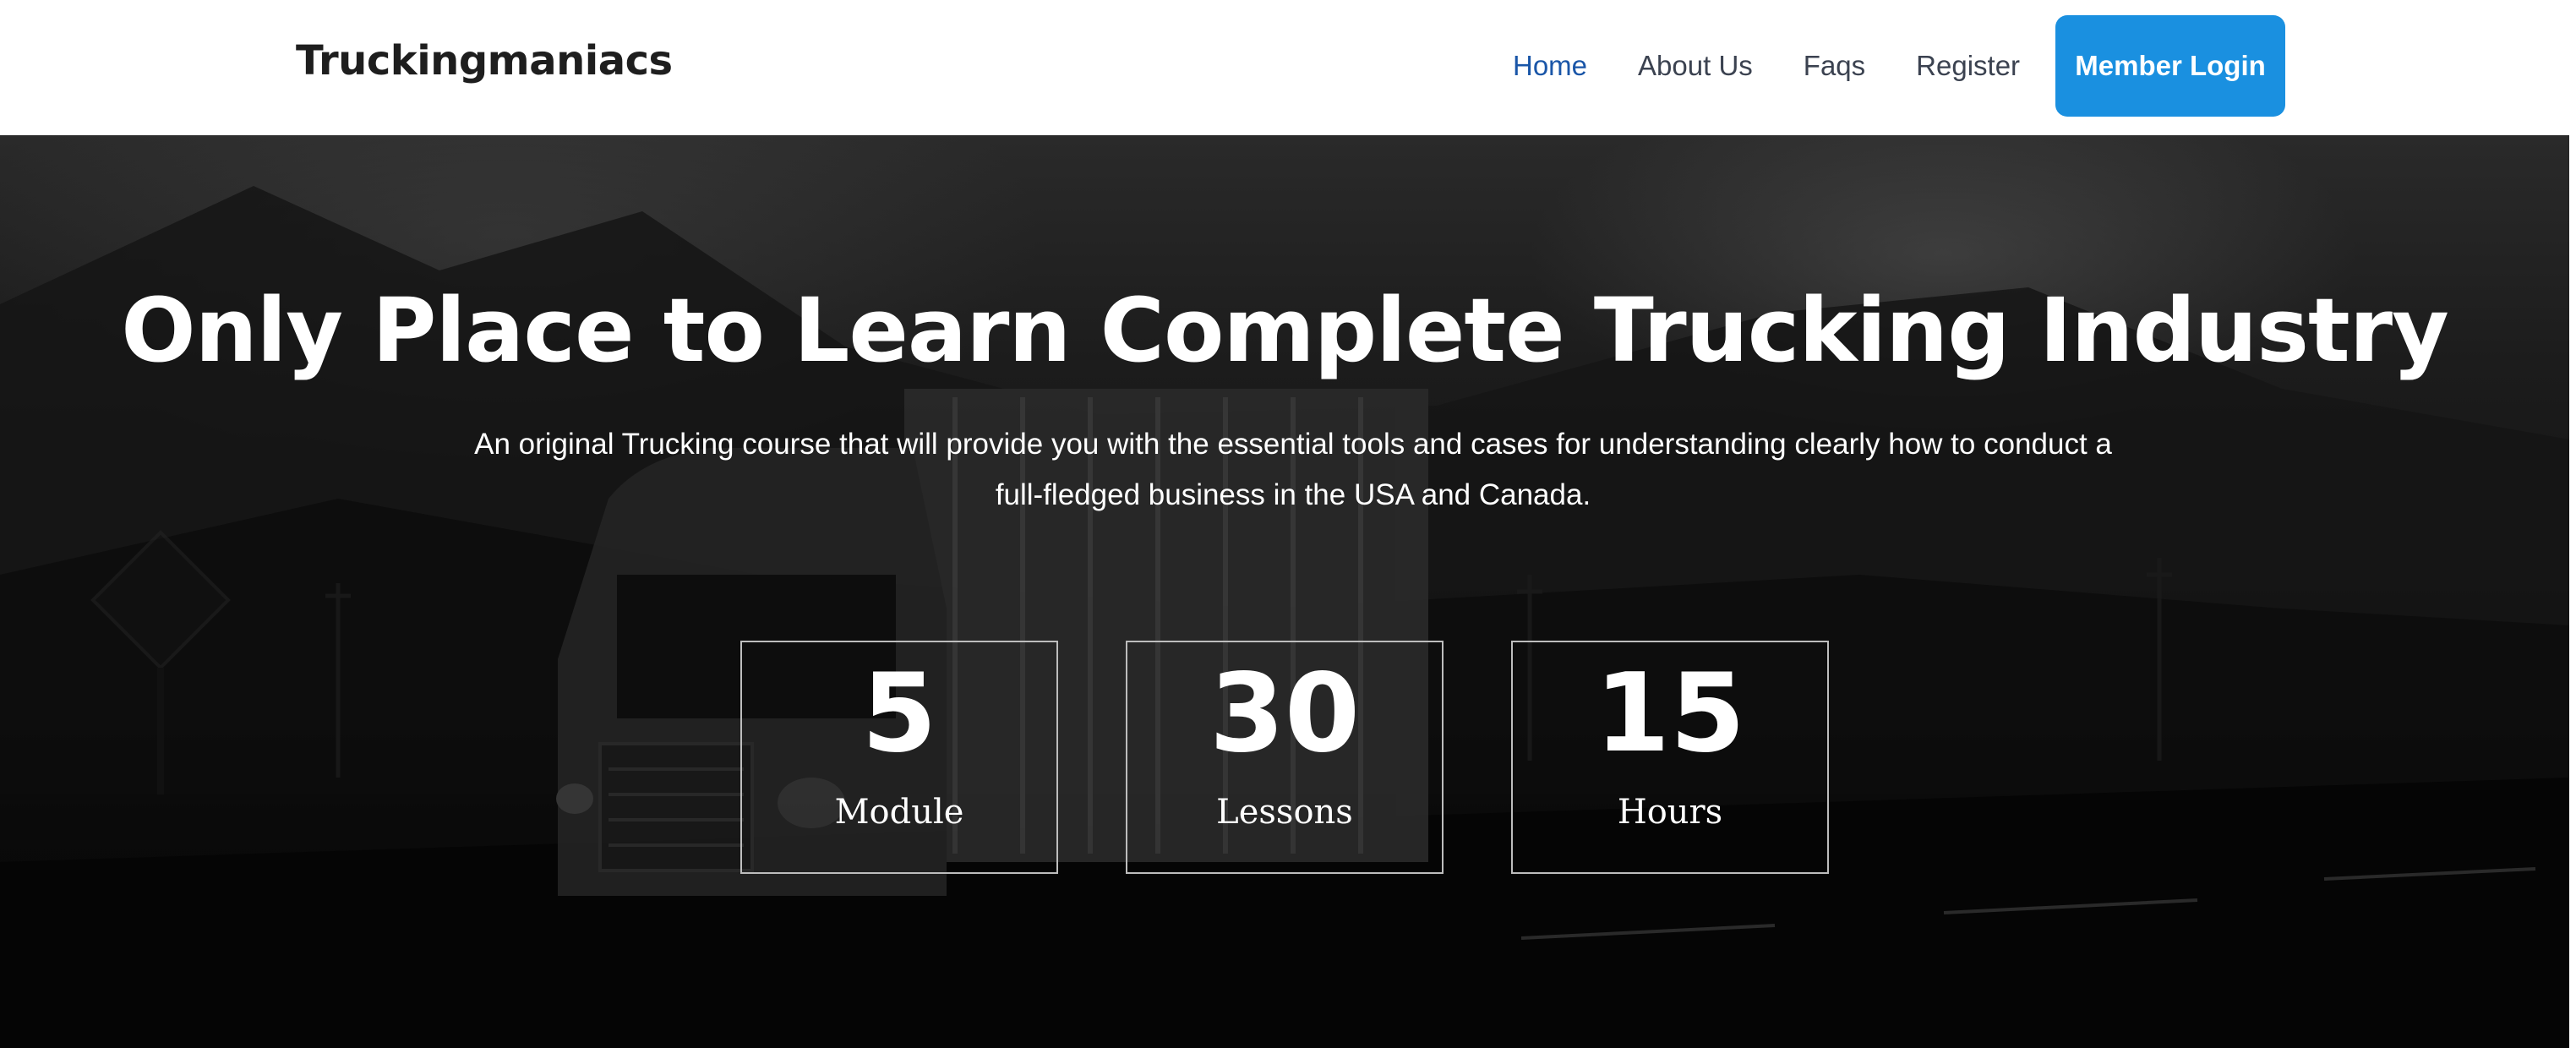 This screenshot has height=1048, width=2576. I want to click on nav-faqs: Faqs, so click(1834, 66).